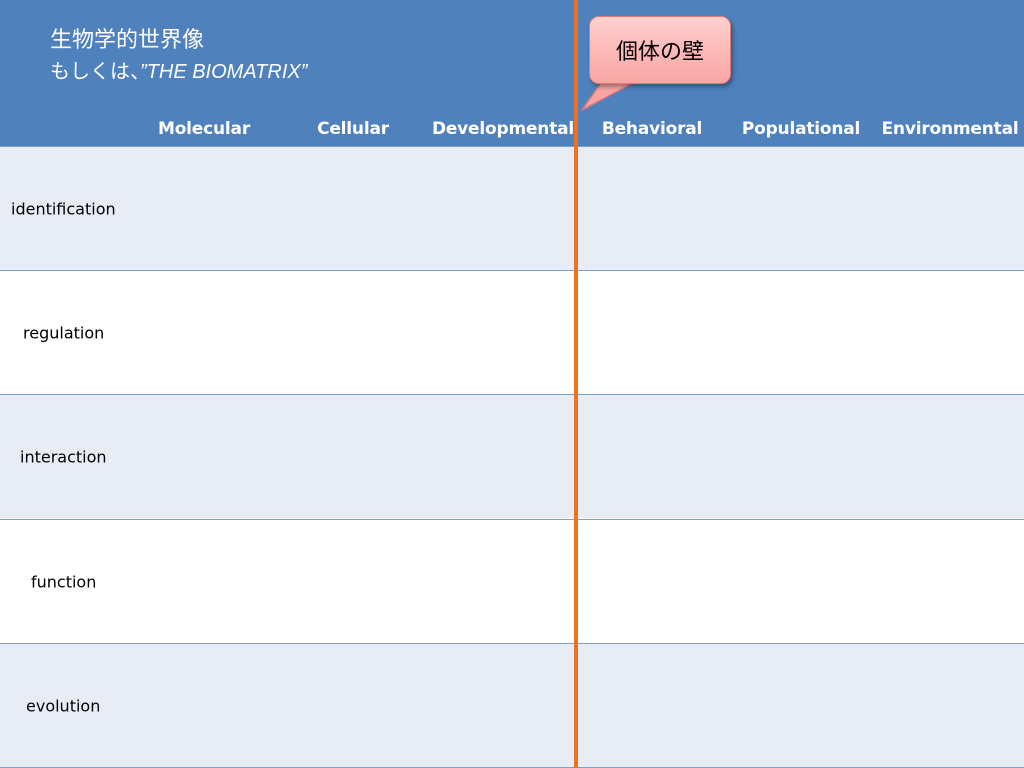 The image size is (1024, 768). Describe the element at coordinates (950, 129) in the screenshot. I see `column-header-environmental: Environmental` at that location.